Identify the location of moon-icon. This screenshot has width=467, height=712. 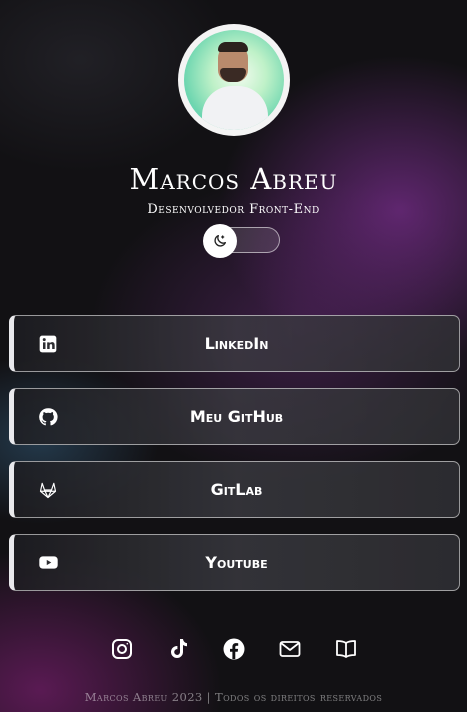
(219, 241).